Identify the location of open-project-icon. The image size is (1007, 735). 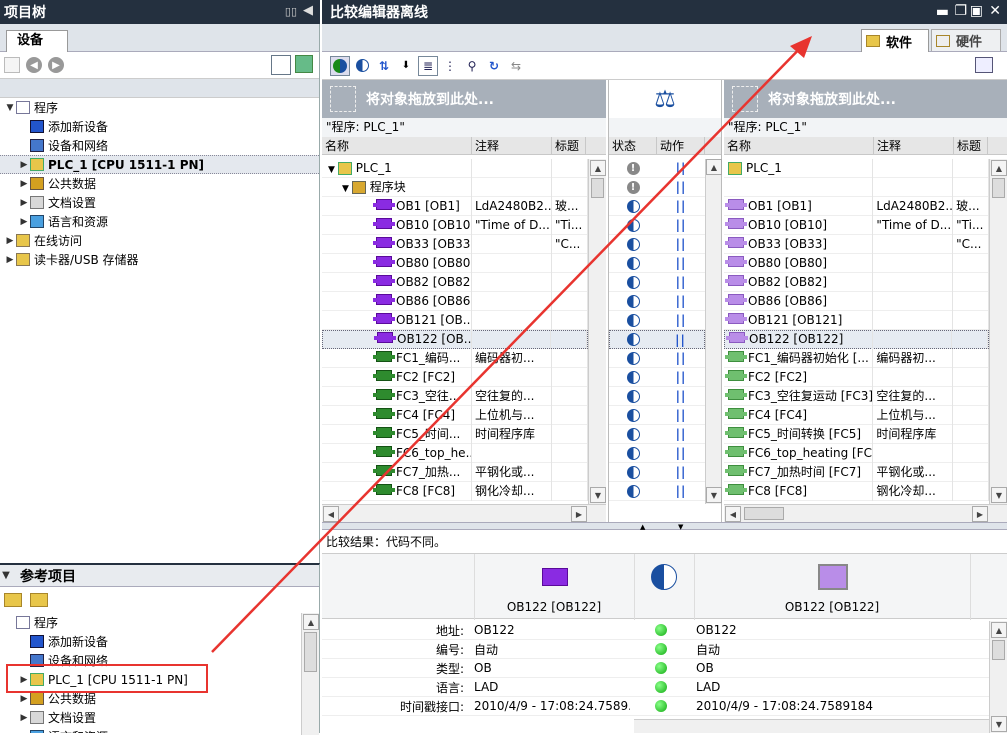
(13, 600).